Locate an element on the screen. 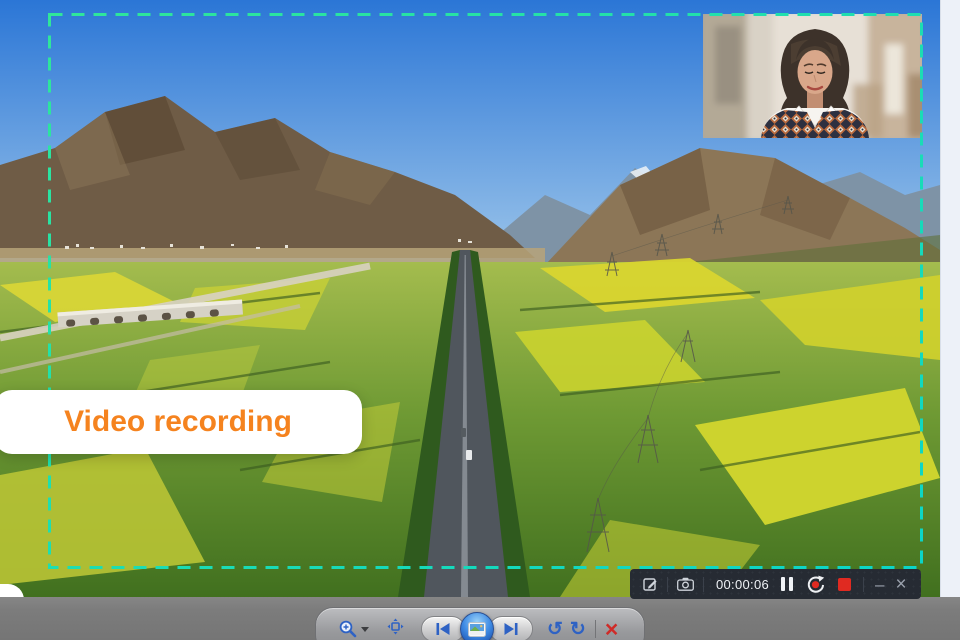 The height and width of the screenshot is (640, 960). delete-button: × is located at coordinates (611, 628).